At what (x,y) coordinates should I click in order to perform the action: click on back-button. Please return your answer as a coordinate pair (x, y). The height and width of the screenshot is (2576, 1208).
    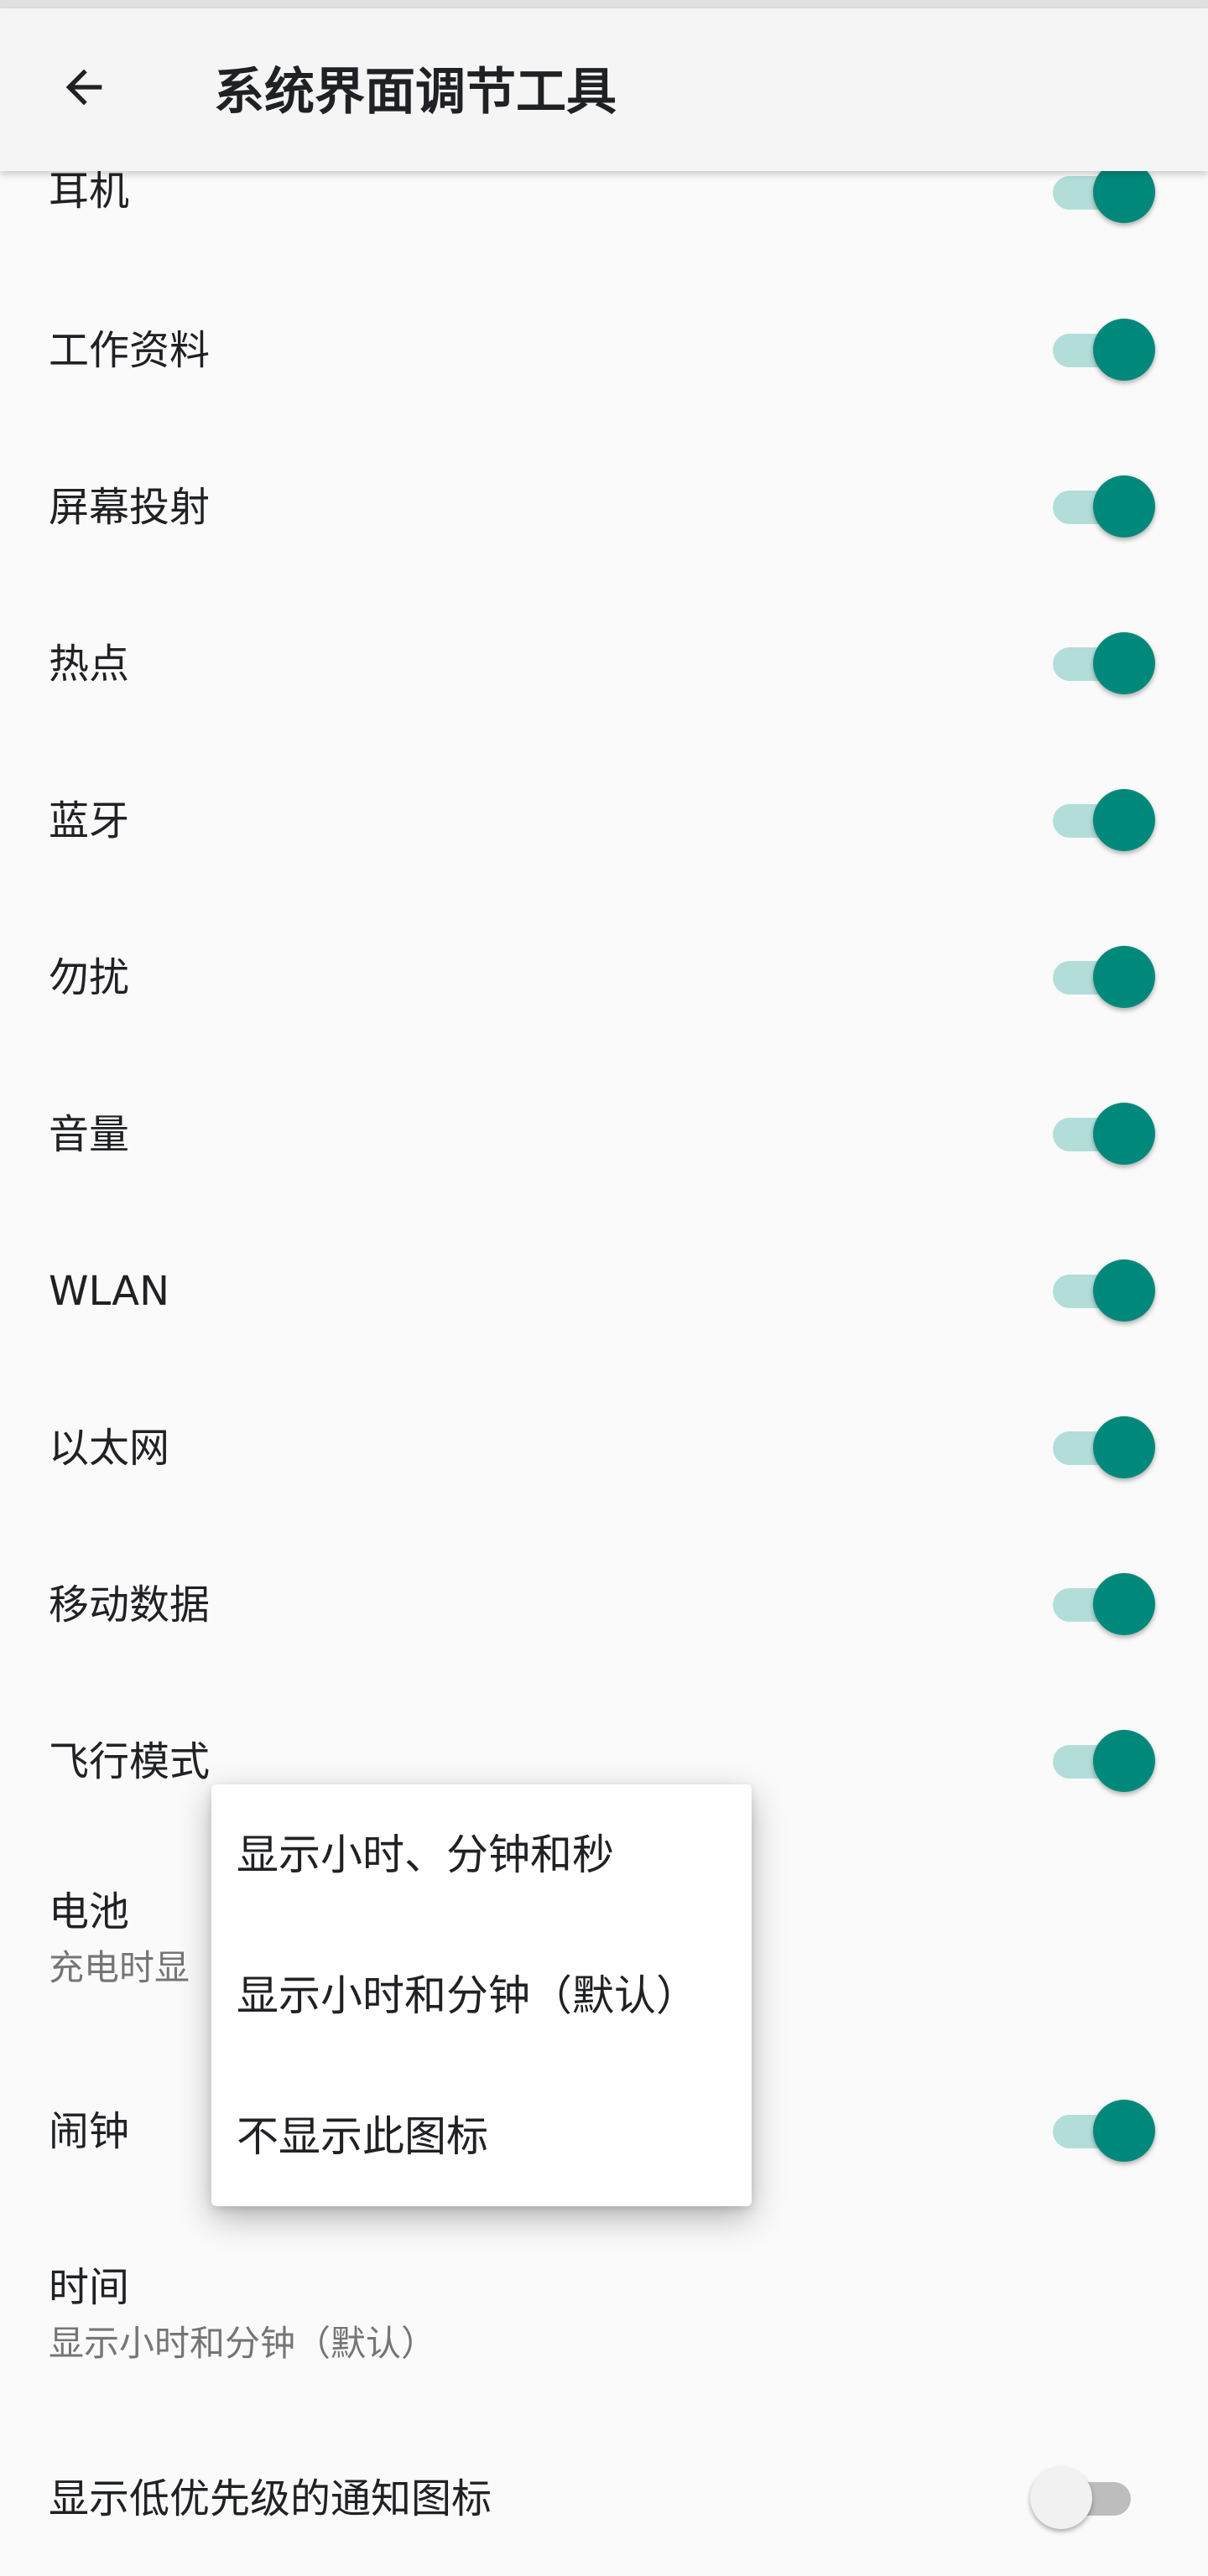
    Looking at the image, I should click on (84, 87).